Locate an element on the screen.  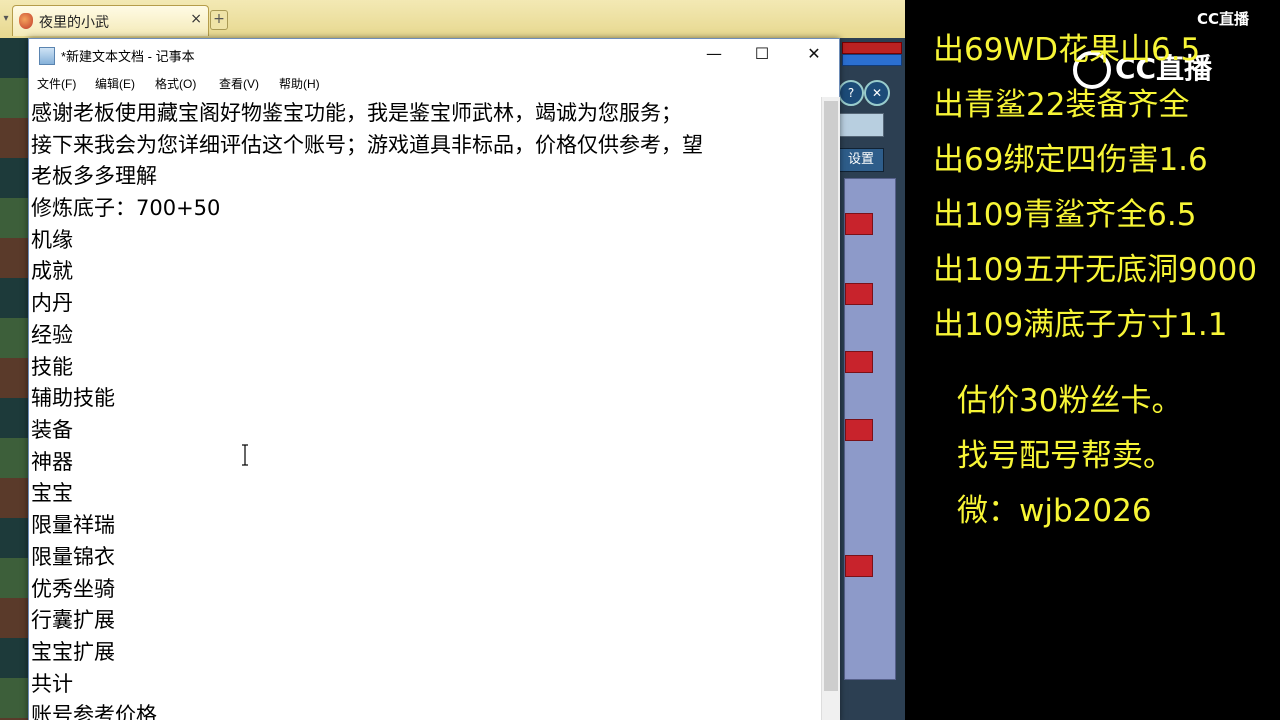
text-line: 辅助技能 is located at coordinates (73, 398).